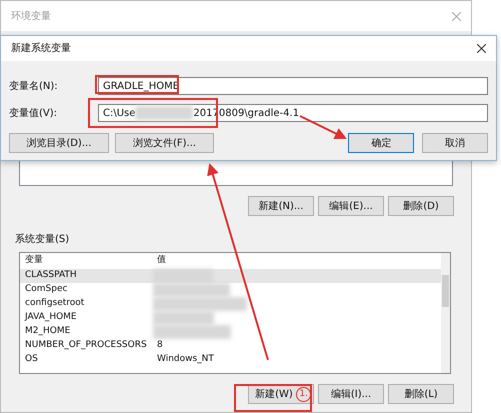  I want to click on field-label: 变量名(N):, so click(34, 87).